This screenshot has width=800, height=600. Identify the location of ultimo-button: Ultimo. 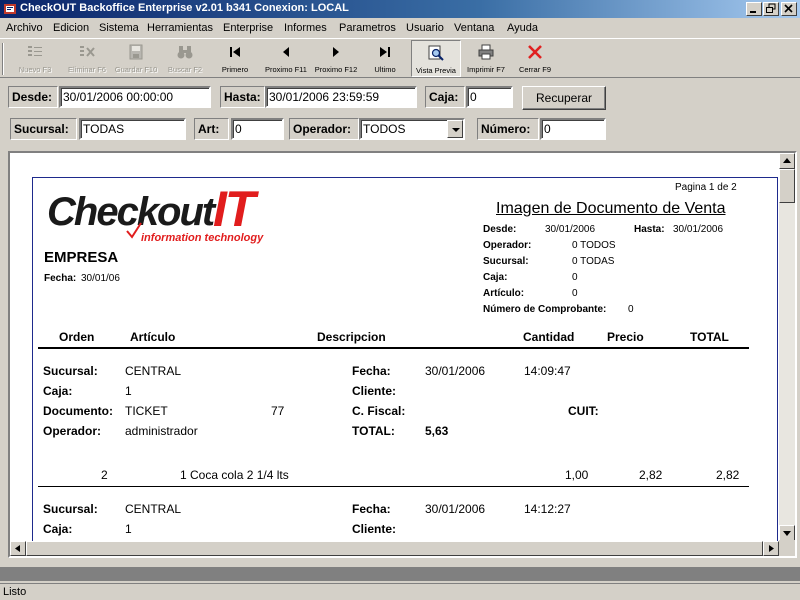
(385, 58).